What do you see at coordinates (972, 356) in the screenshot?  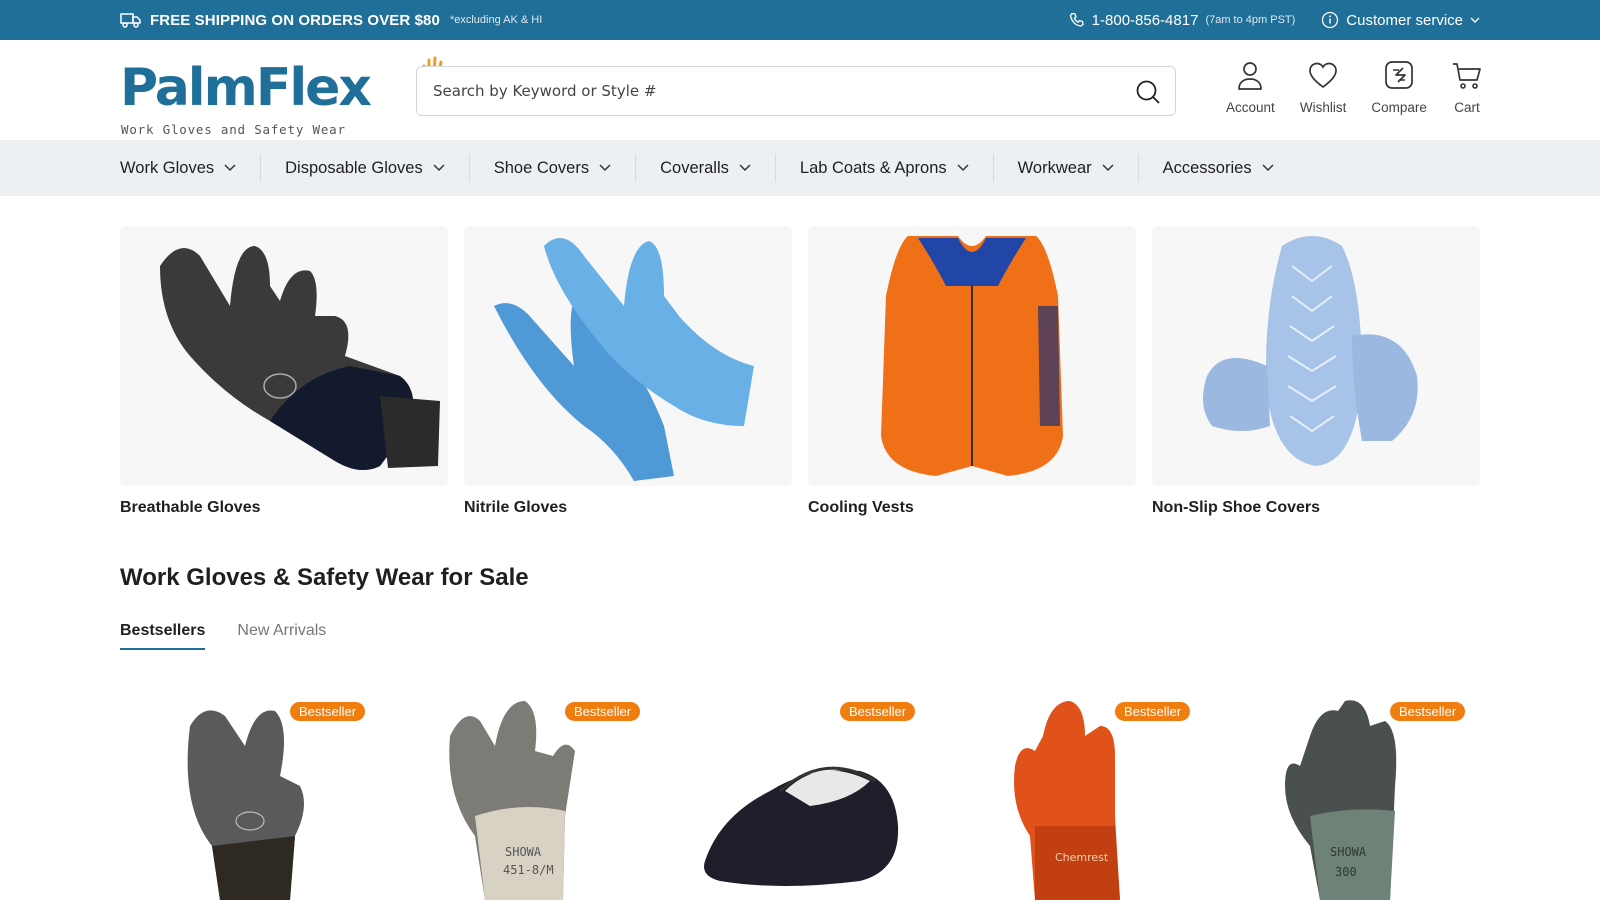 I see `orange-vest-image` at bounding box center [972, 356].